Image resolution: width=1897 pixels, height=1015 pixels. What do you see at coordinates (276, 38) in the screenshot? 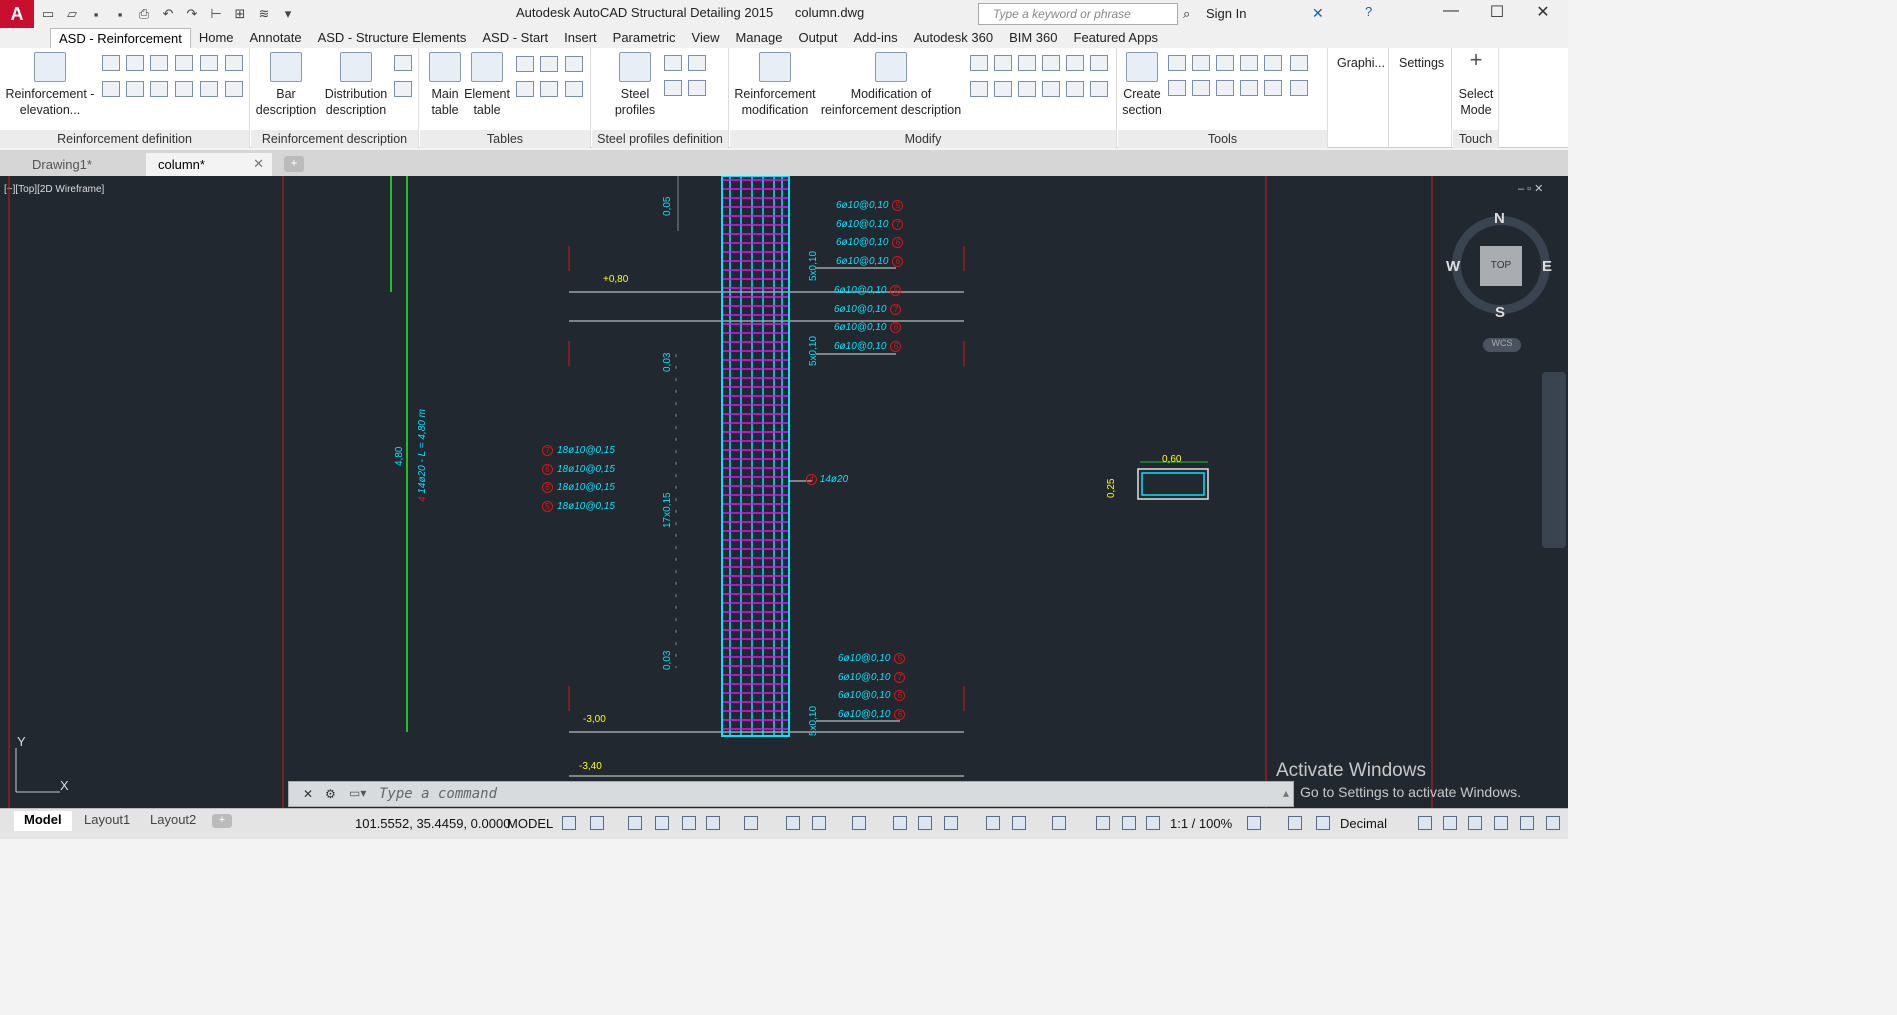
I see `tab-annotate: Annotate` at bounding box center [276, 38].